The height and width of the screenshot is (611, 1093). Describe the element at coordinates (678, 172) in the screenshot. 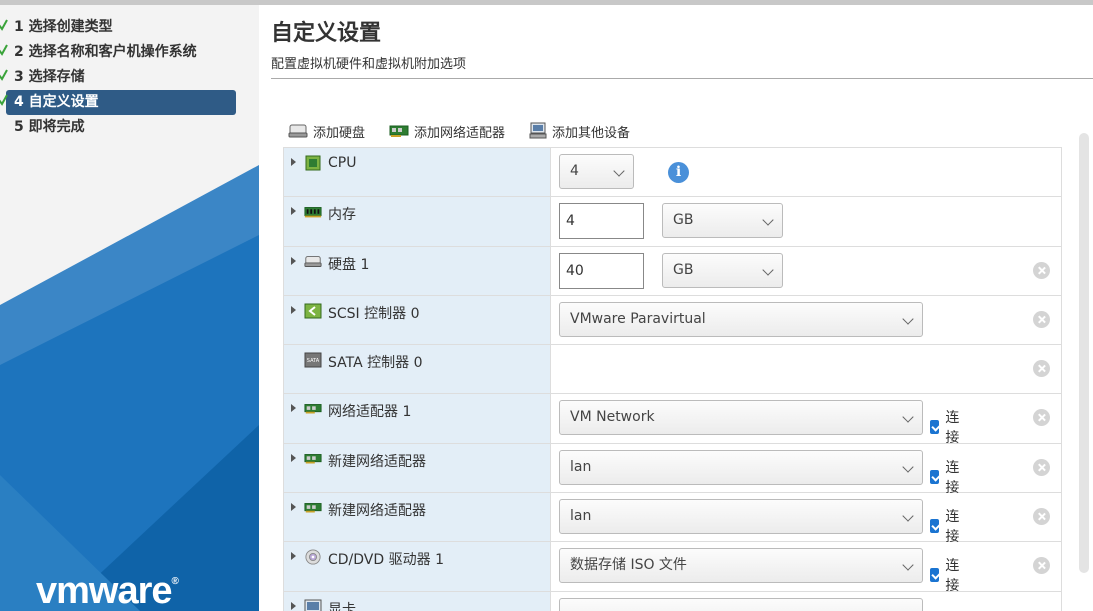

I see `info-icon: i` at that location.